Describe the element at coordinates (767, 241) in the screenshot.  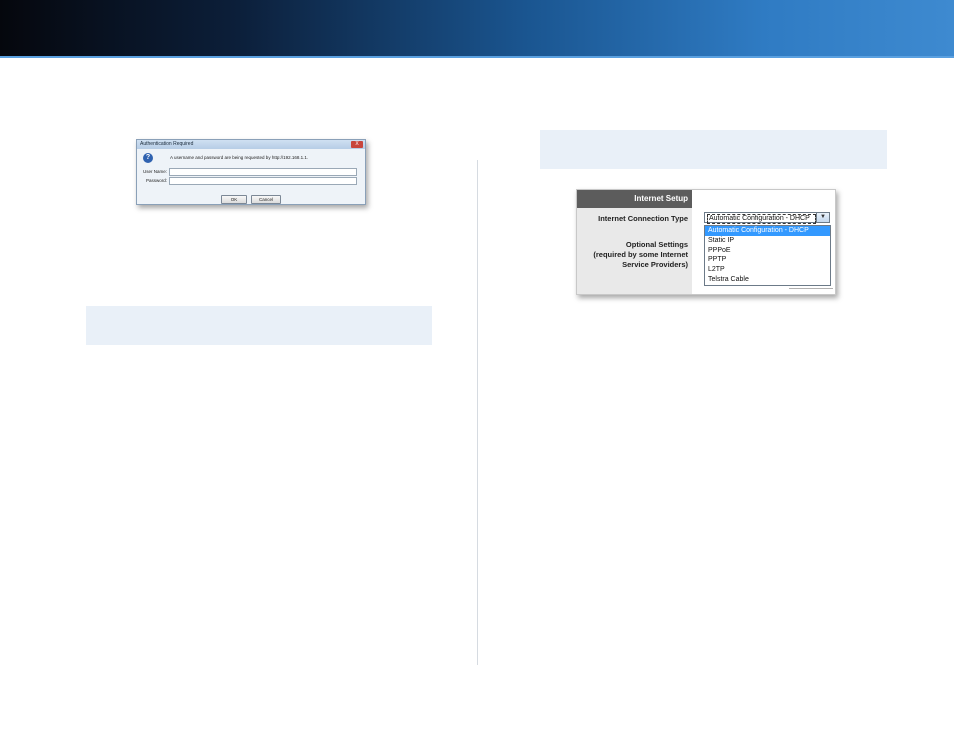
I see `option-static-ip: Static IP` at that location.